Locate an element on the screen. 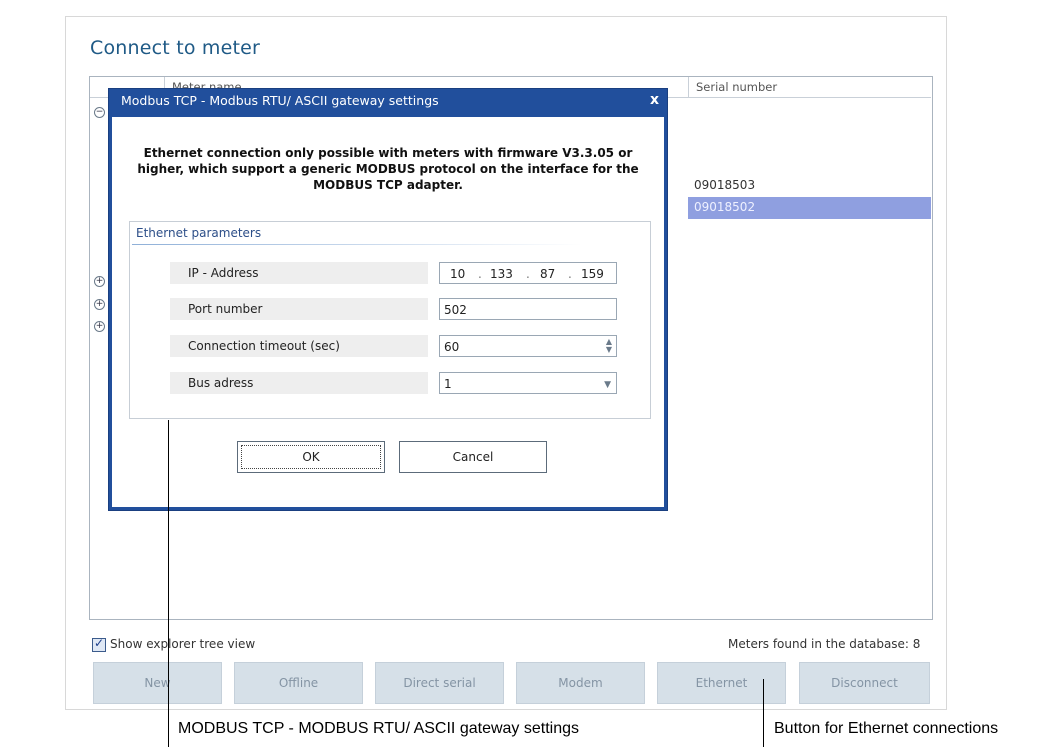 This screenshot has width=1053, height=747. connection-timeout-label: Connection timeout (sec) is located at coordinates (299, 346).